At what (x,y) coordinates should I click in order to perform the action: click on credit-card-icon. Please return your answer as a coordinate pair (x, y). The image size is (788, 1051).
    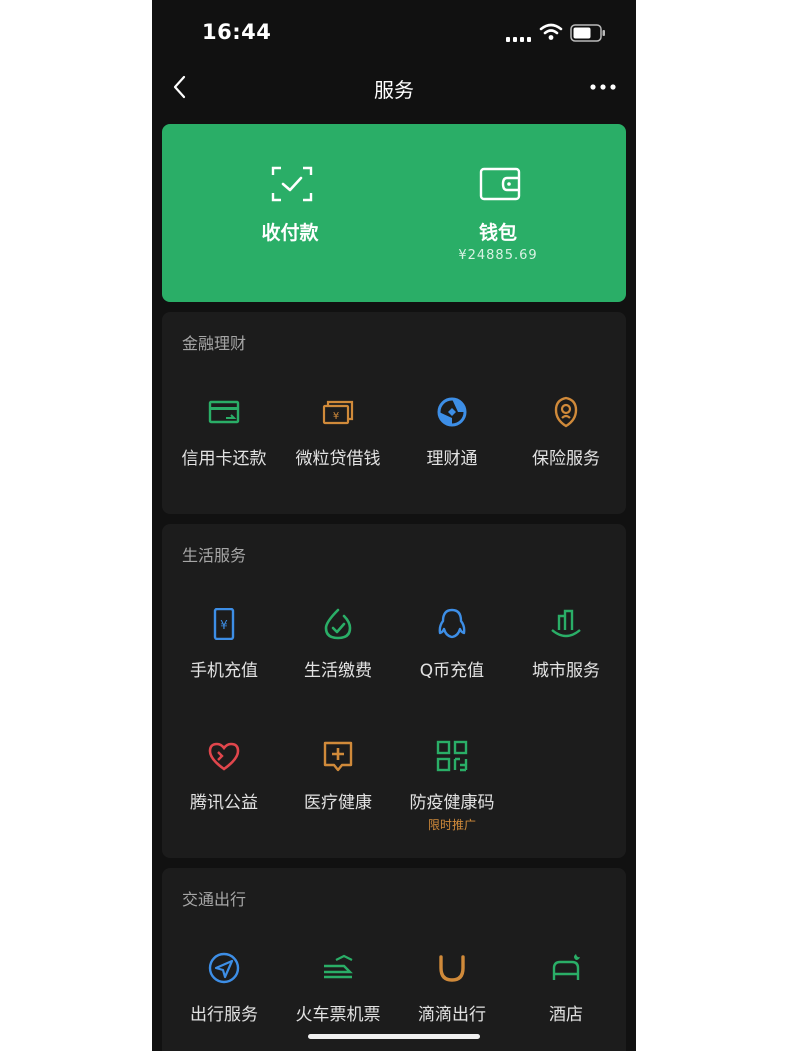
    Looking at the image, I should click on (224, 412).